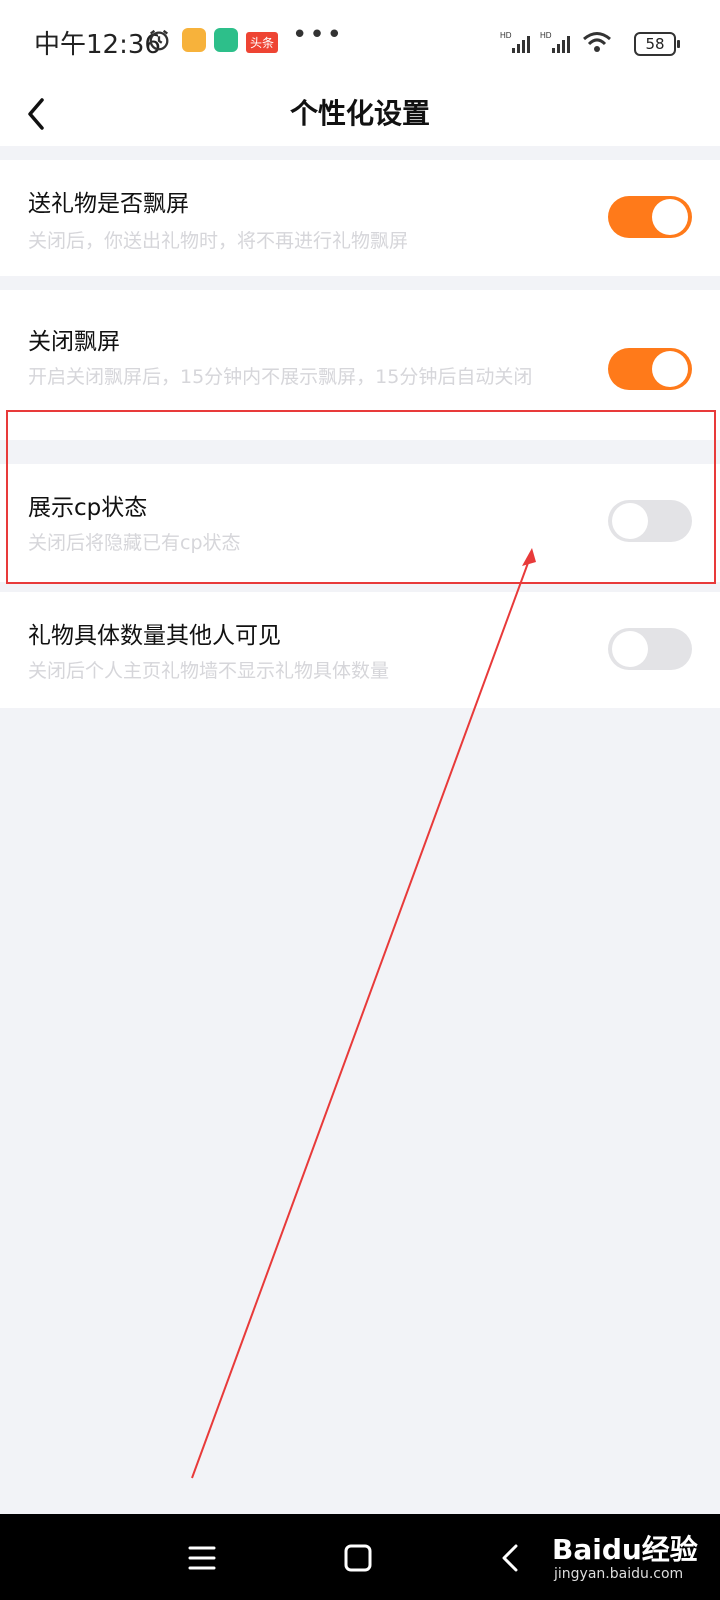 This screenshot has height=1600, width=720. Describe the element at coordinates (512, 1558) in the screenshot. I see `back-nav-icon` at that location.